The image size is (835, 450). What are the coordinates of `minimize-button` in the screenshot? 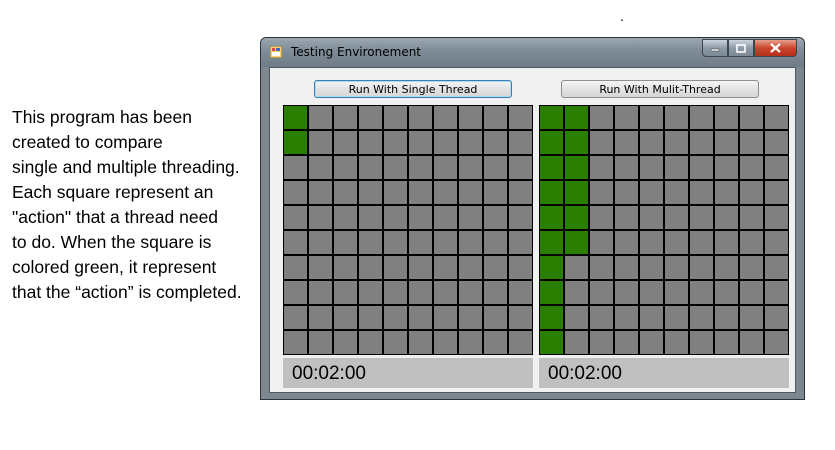 It's located at (715, 48).